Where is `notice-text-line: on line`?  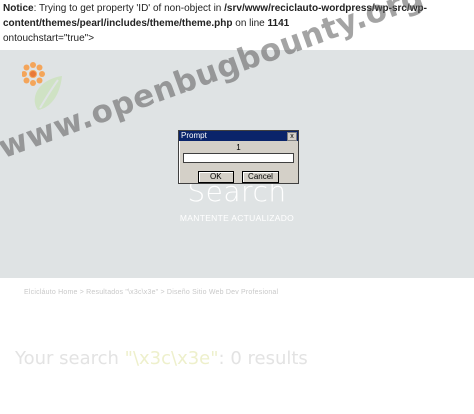
notice-text-line: on line is located at coordinates (250, 23).